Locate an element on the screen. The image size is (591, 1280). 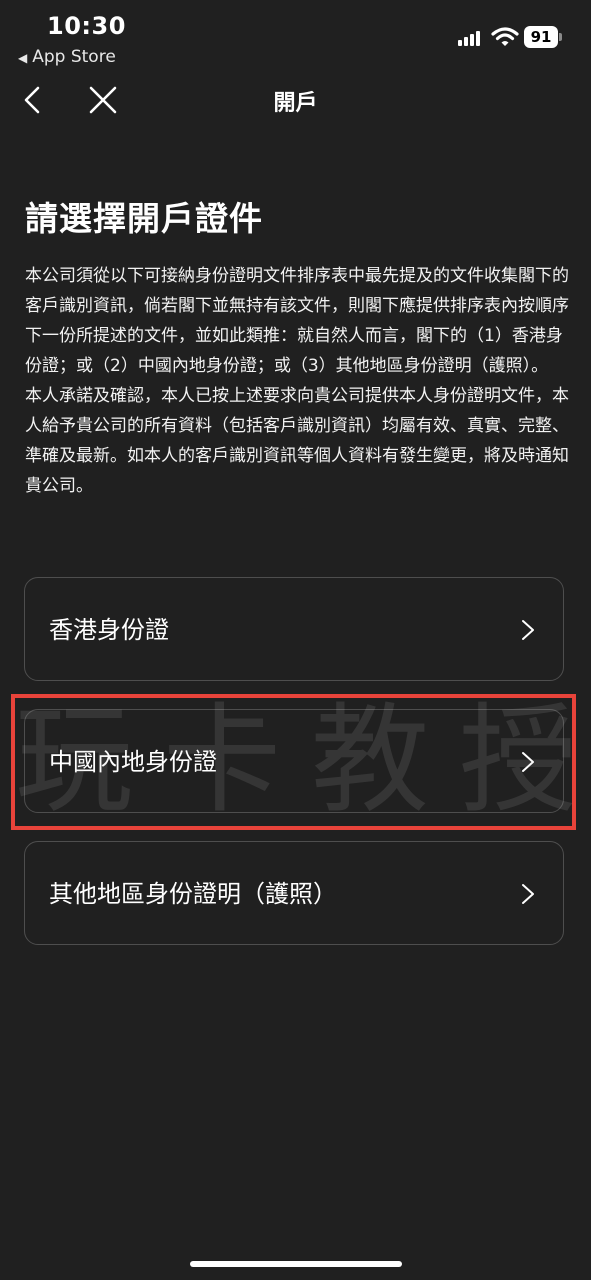
back-app-label: App Store is located at coordinates (74, 57).